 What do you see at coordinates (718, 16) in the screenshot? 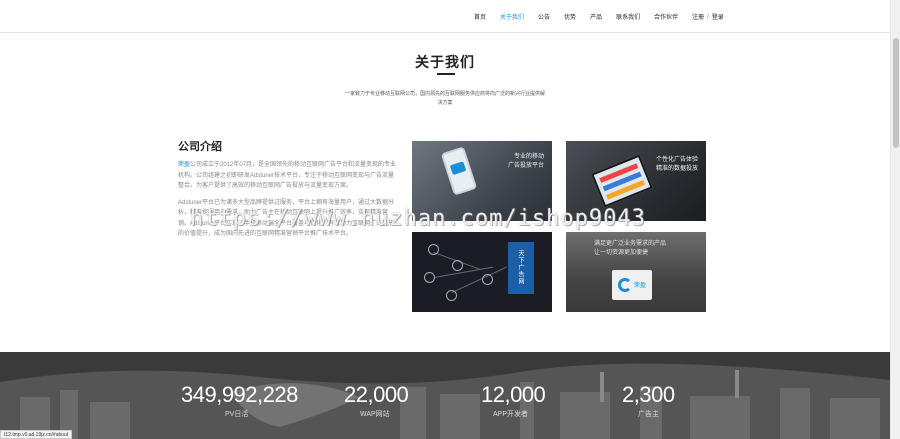
I see `nav-login-link: 登录` at bounding box center [718, 16].